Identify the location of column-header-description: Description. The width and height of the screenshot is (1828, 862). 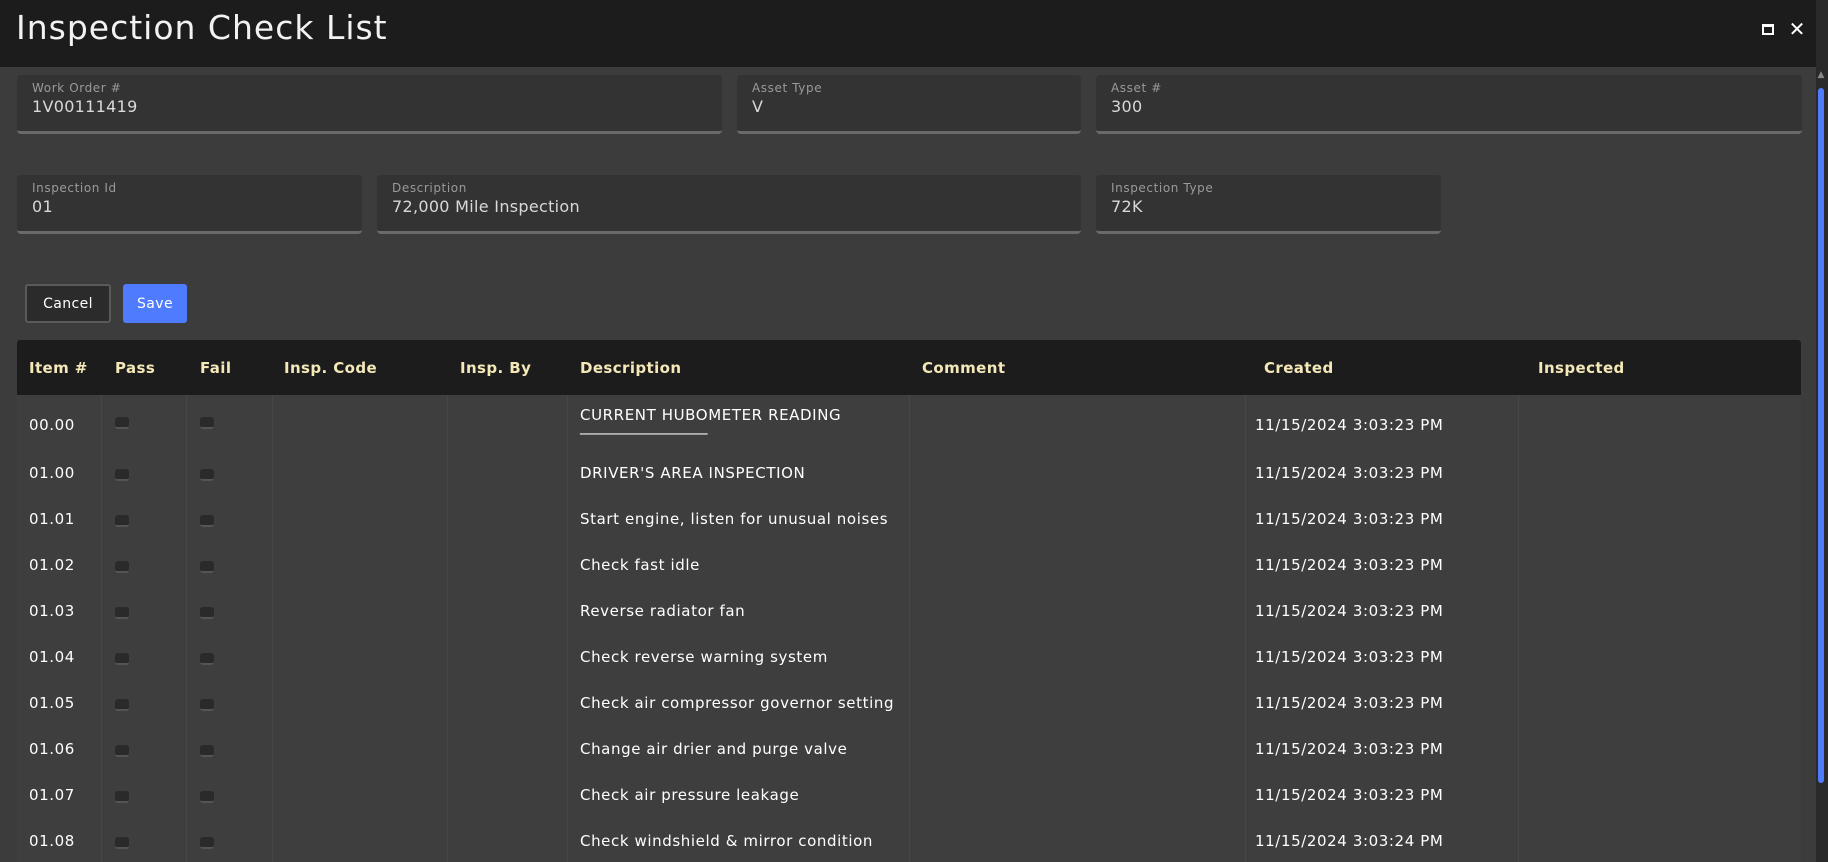
(630, 368).